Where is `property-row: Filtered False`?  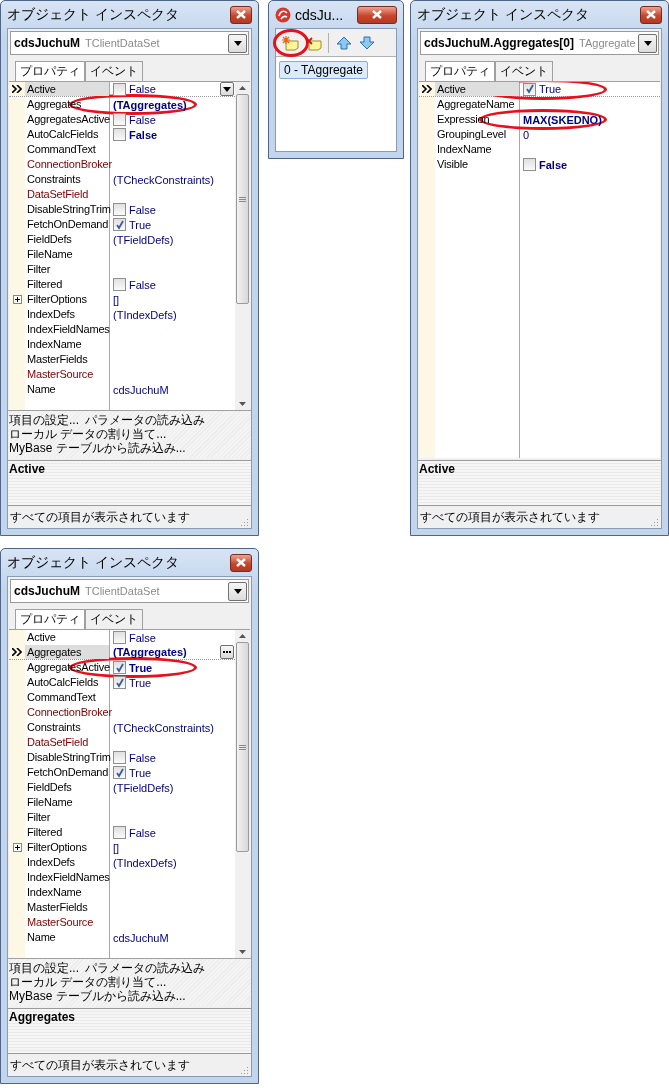
property-row: Filtered False is located at coordinates (122, 284).